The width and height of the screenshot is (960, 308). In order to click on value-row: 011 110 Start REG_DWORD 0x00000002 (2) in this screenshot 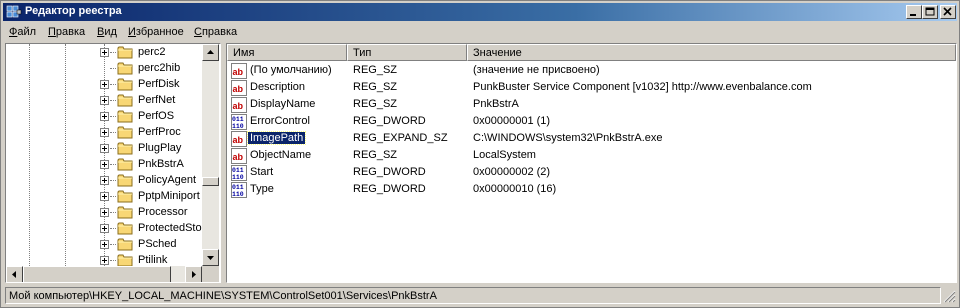, I will do `click(591, 172)`.